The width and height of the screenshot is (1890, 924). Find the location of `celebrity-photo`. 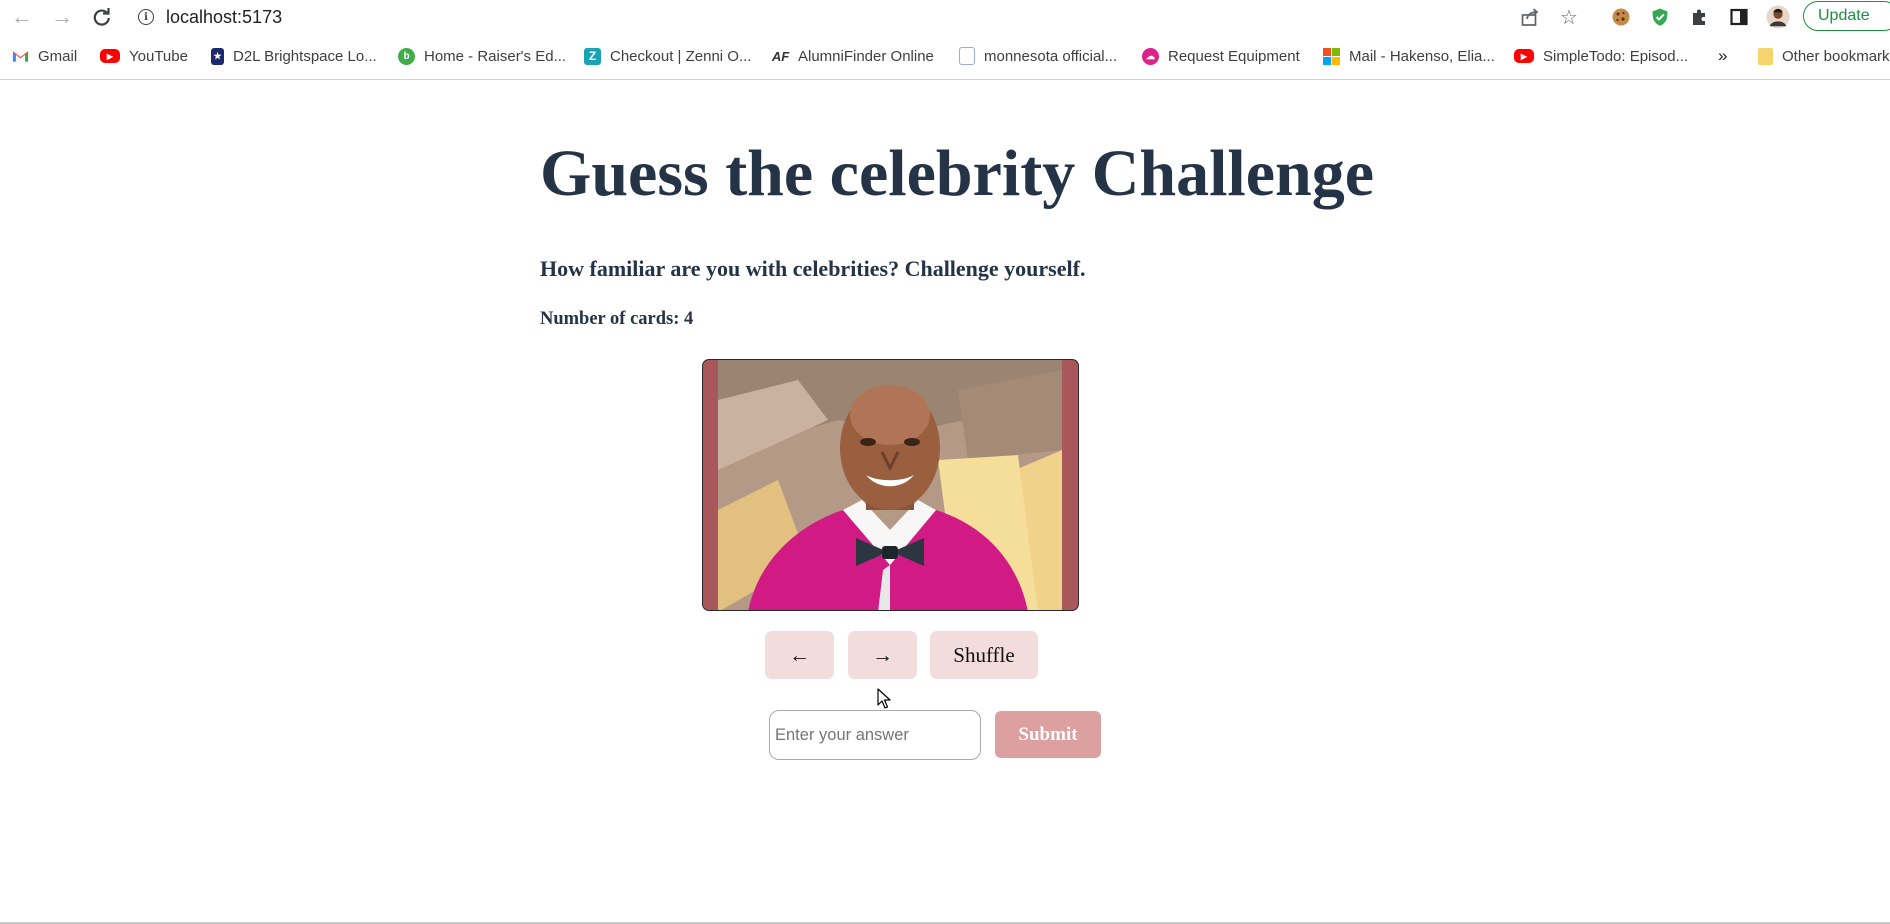

celebrity-photo is located at coordinates (890, 485).